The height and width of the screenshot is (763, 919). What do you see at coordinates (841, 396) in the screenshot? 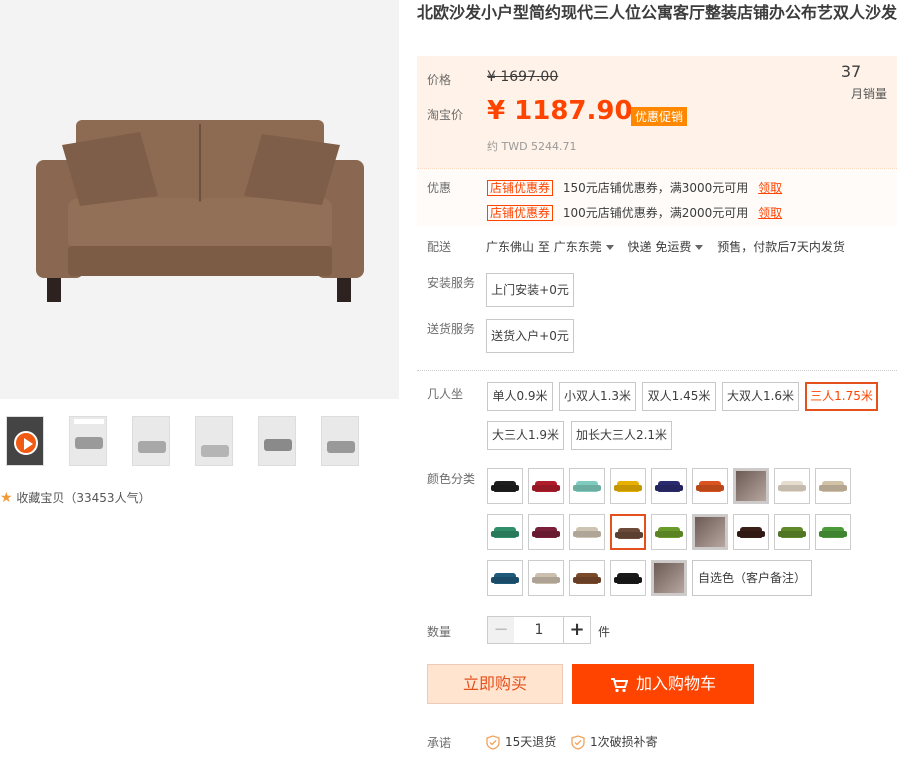
I see `seat-option-selected: 三人1.75米` at bounding box center [841, 396].